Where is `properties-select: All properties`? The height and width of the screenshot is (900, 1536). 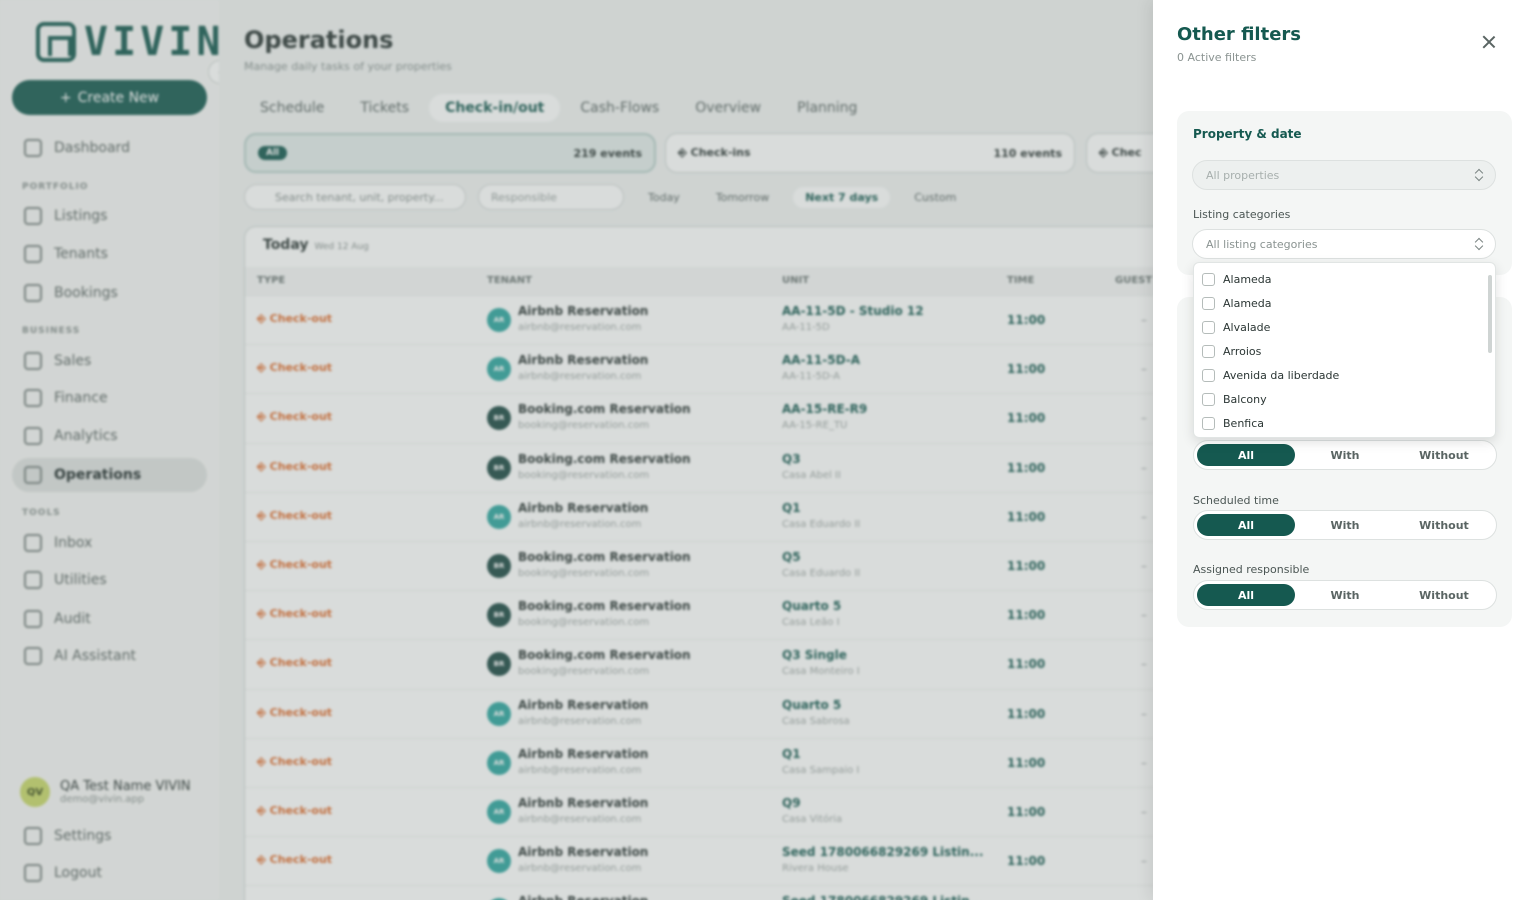
properties-select: All properties is located at coordinates (1344, 175).